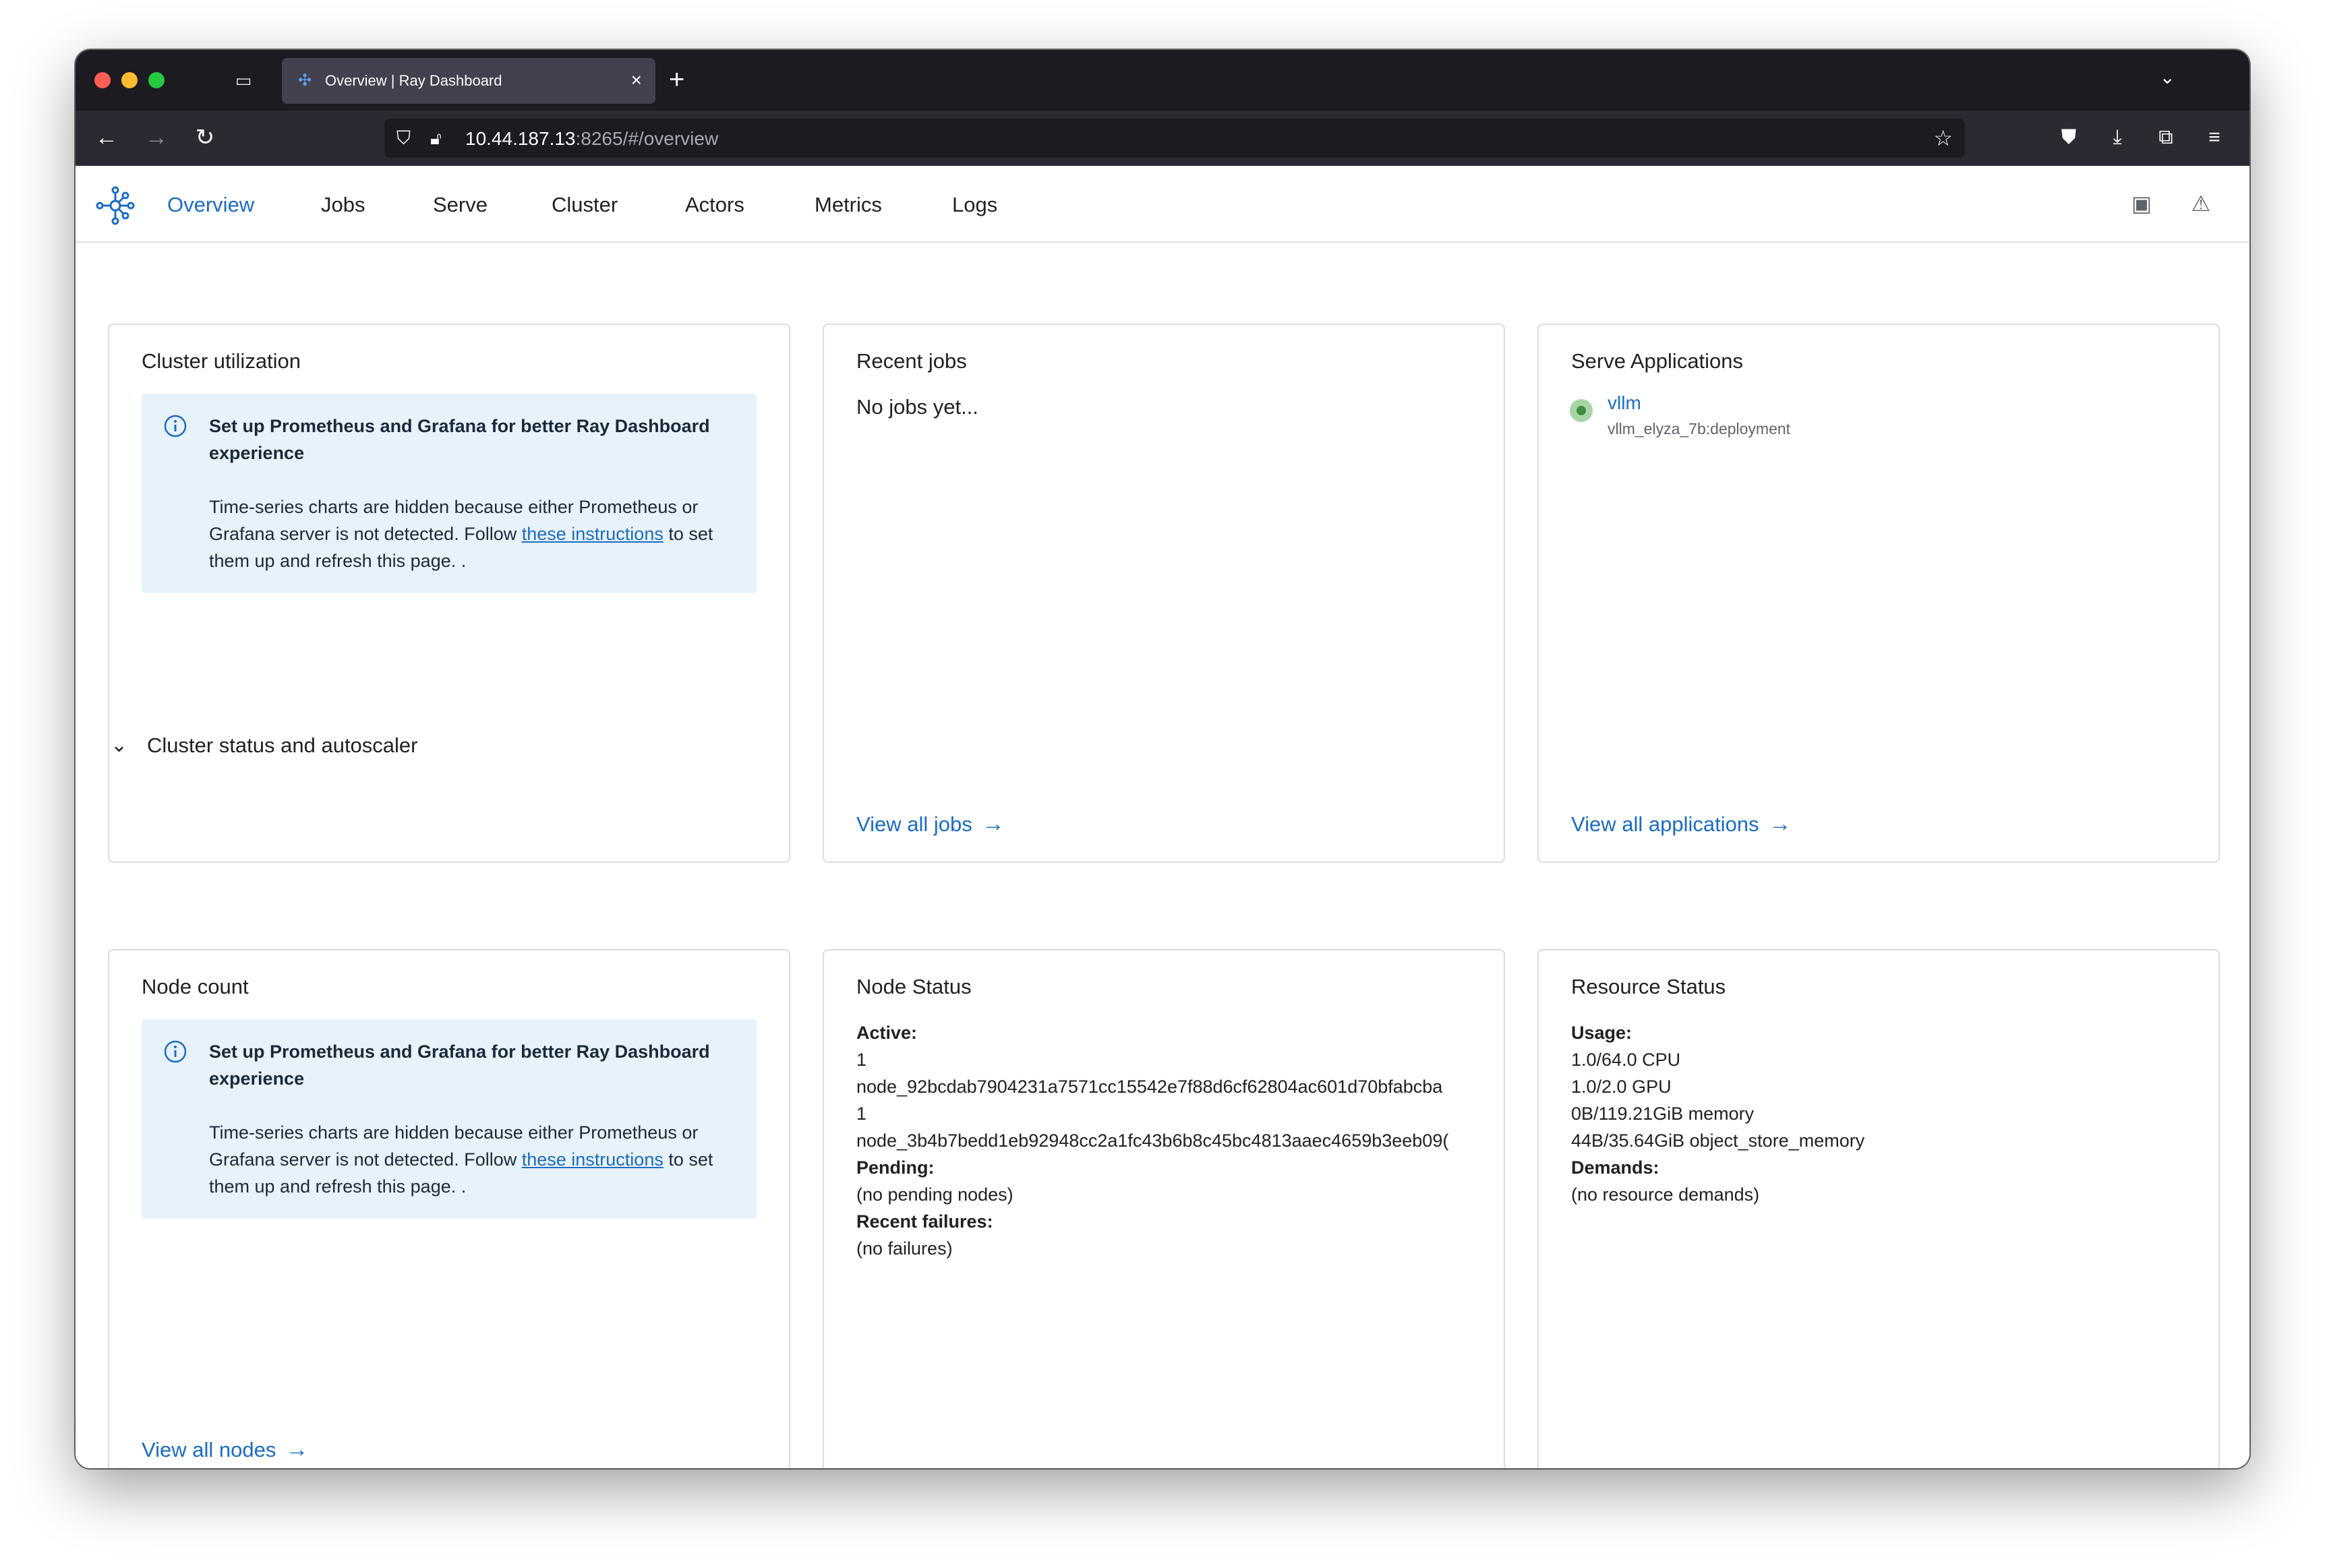 This screenshot has height=1568, width=2325. What do you see at coordinates (1162, 80) in the screenshot?
I see `tab-bar: ▭ ✣ Overview | Ray Dashboard × + ⌄` at bounding box center [1162, 80].